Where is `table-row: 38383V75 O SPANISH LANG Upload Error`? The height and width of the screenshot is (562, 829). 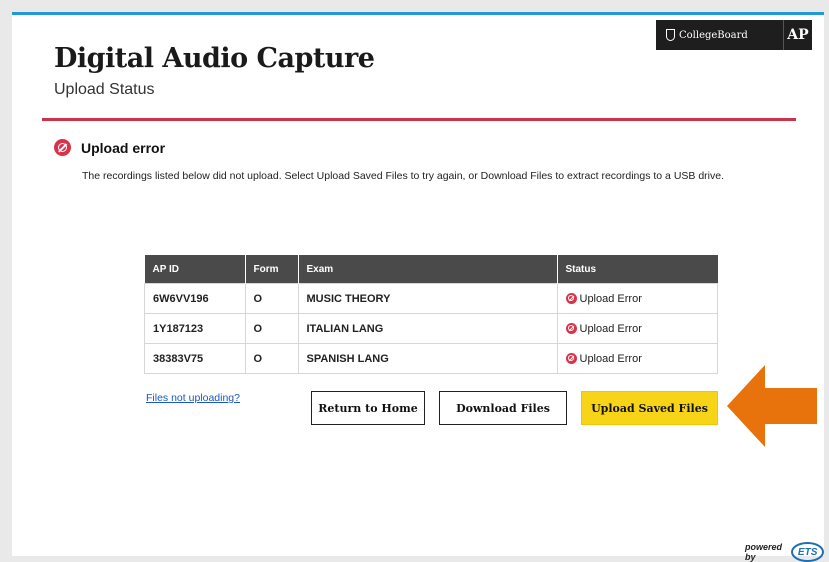 table-row: 38383V75 O SPANISH LANG Upload Error is located at coordinates (431, 358).